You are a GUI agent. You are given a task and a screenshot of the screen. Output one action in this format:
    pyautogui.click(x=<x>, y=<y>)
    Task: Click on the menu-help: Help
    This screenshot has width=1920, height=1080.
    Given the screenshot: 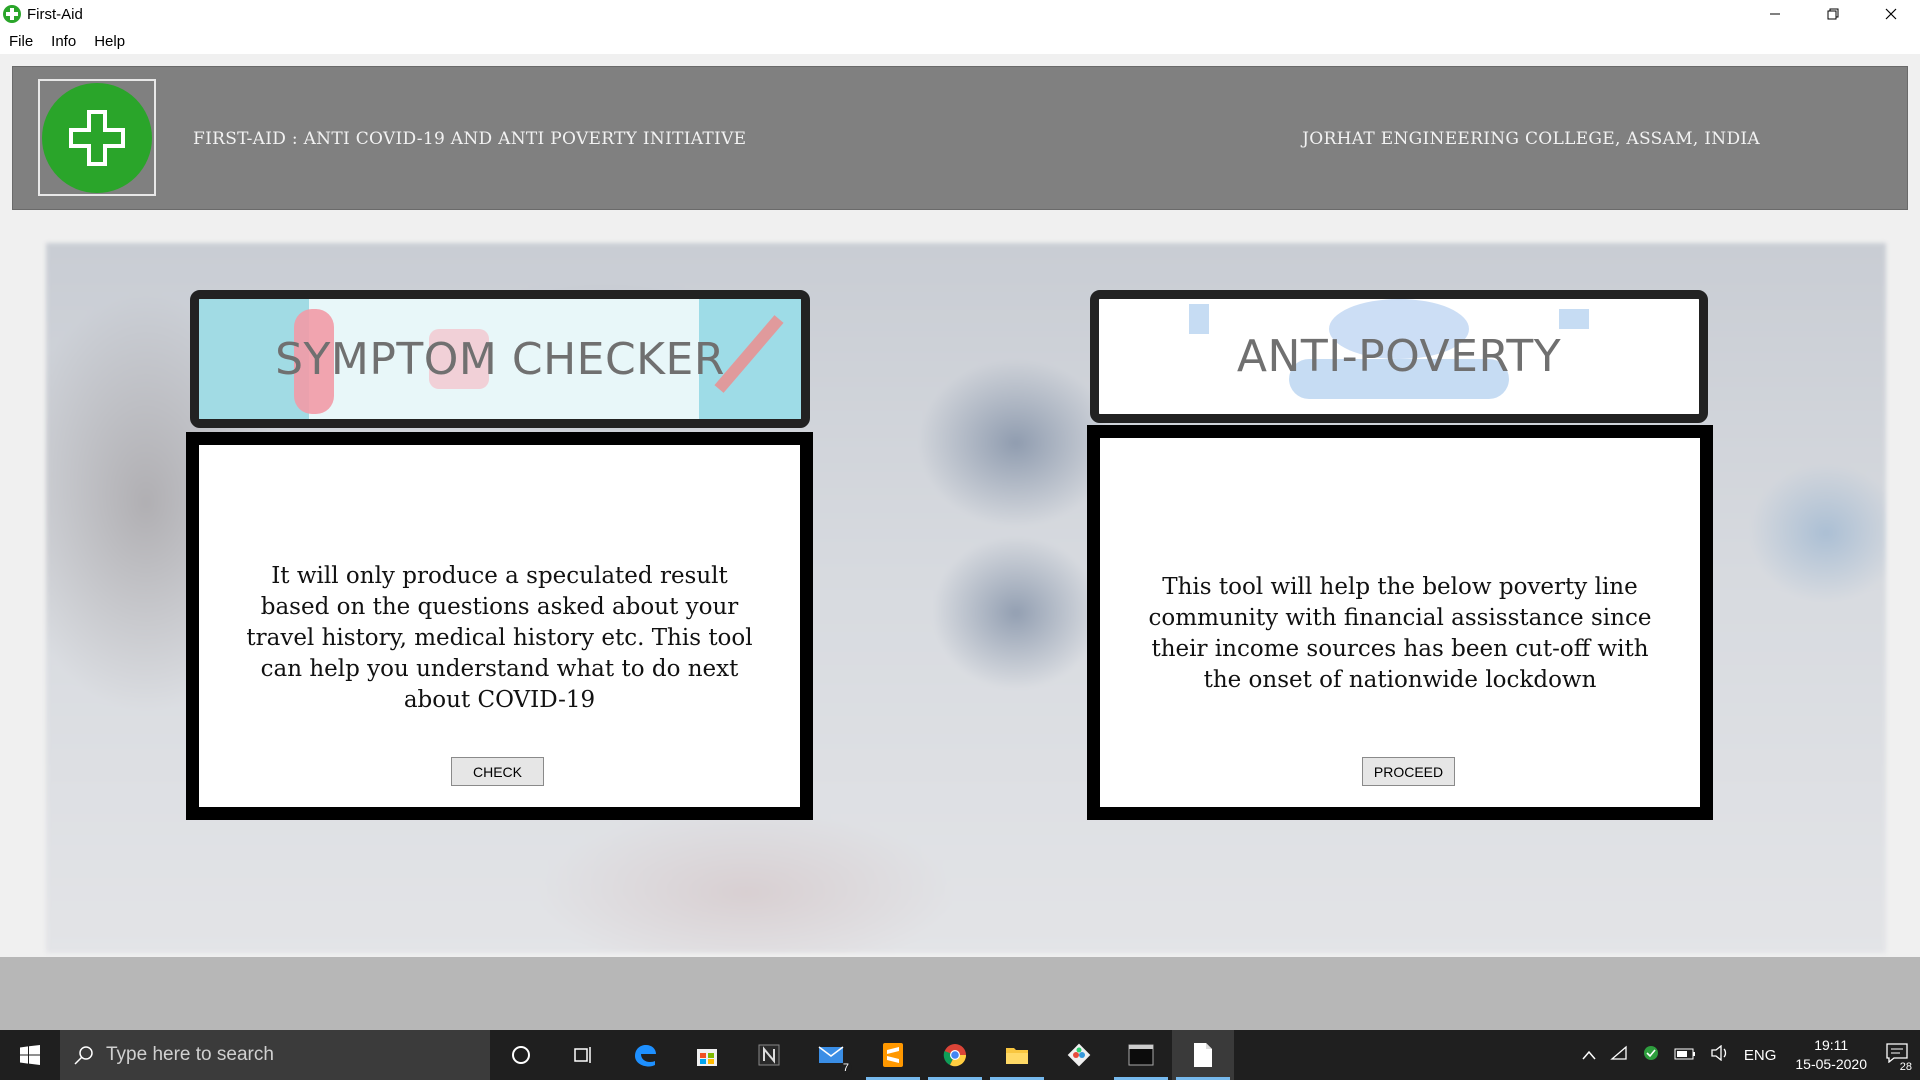 What is the action you would take?
    pyautogui.click(x=109, y=41)
    